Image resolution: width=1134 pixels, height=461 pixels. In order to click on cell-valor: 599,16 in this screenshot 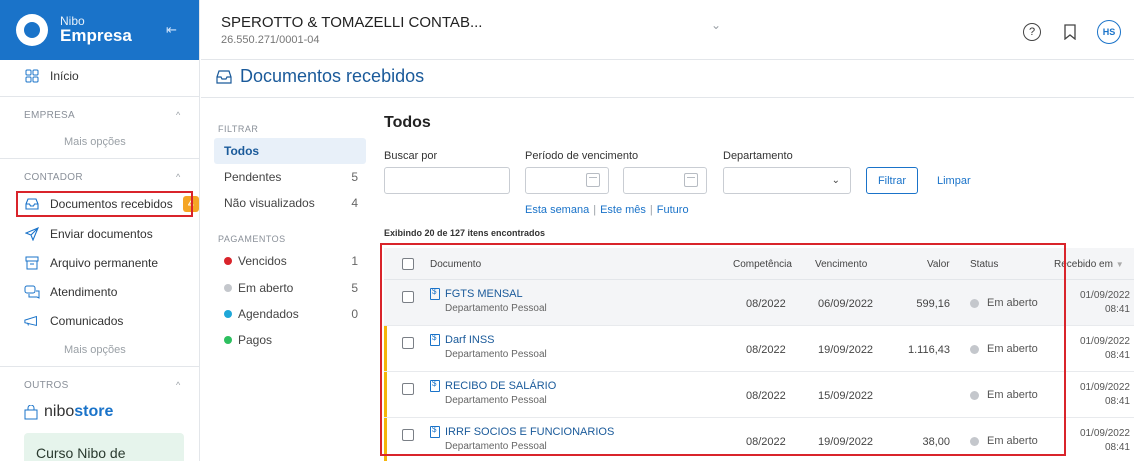, I will do `click(933, 304)`.